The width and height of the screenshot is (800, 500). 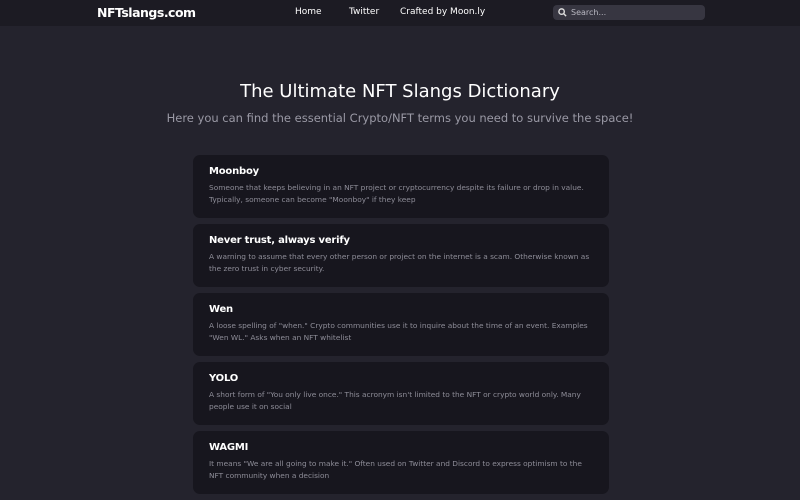 What do you see at coordinates (279, 240) in the screenshot?
I see `term-title: Never trust, always verify` at bounding box center [279, 240].